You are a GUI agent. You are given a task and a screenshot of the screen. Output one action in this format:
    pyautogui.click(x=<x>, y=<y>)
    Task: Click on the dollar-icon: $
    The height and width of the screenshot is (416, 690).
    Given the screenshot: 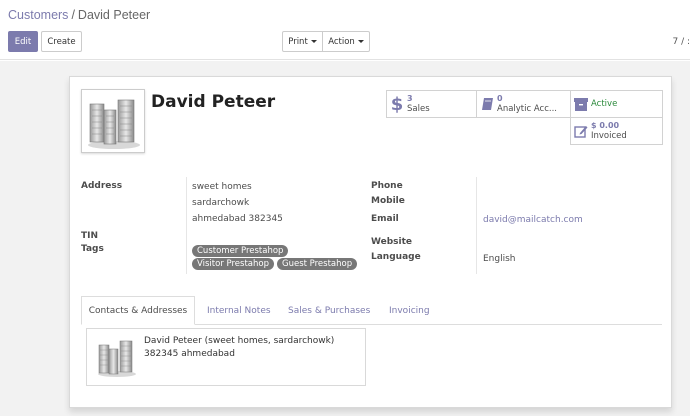 What is the action you would take?
    pyautogui.click(x=397, y=104)
    